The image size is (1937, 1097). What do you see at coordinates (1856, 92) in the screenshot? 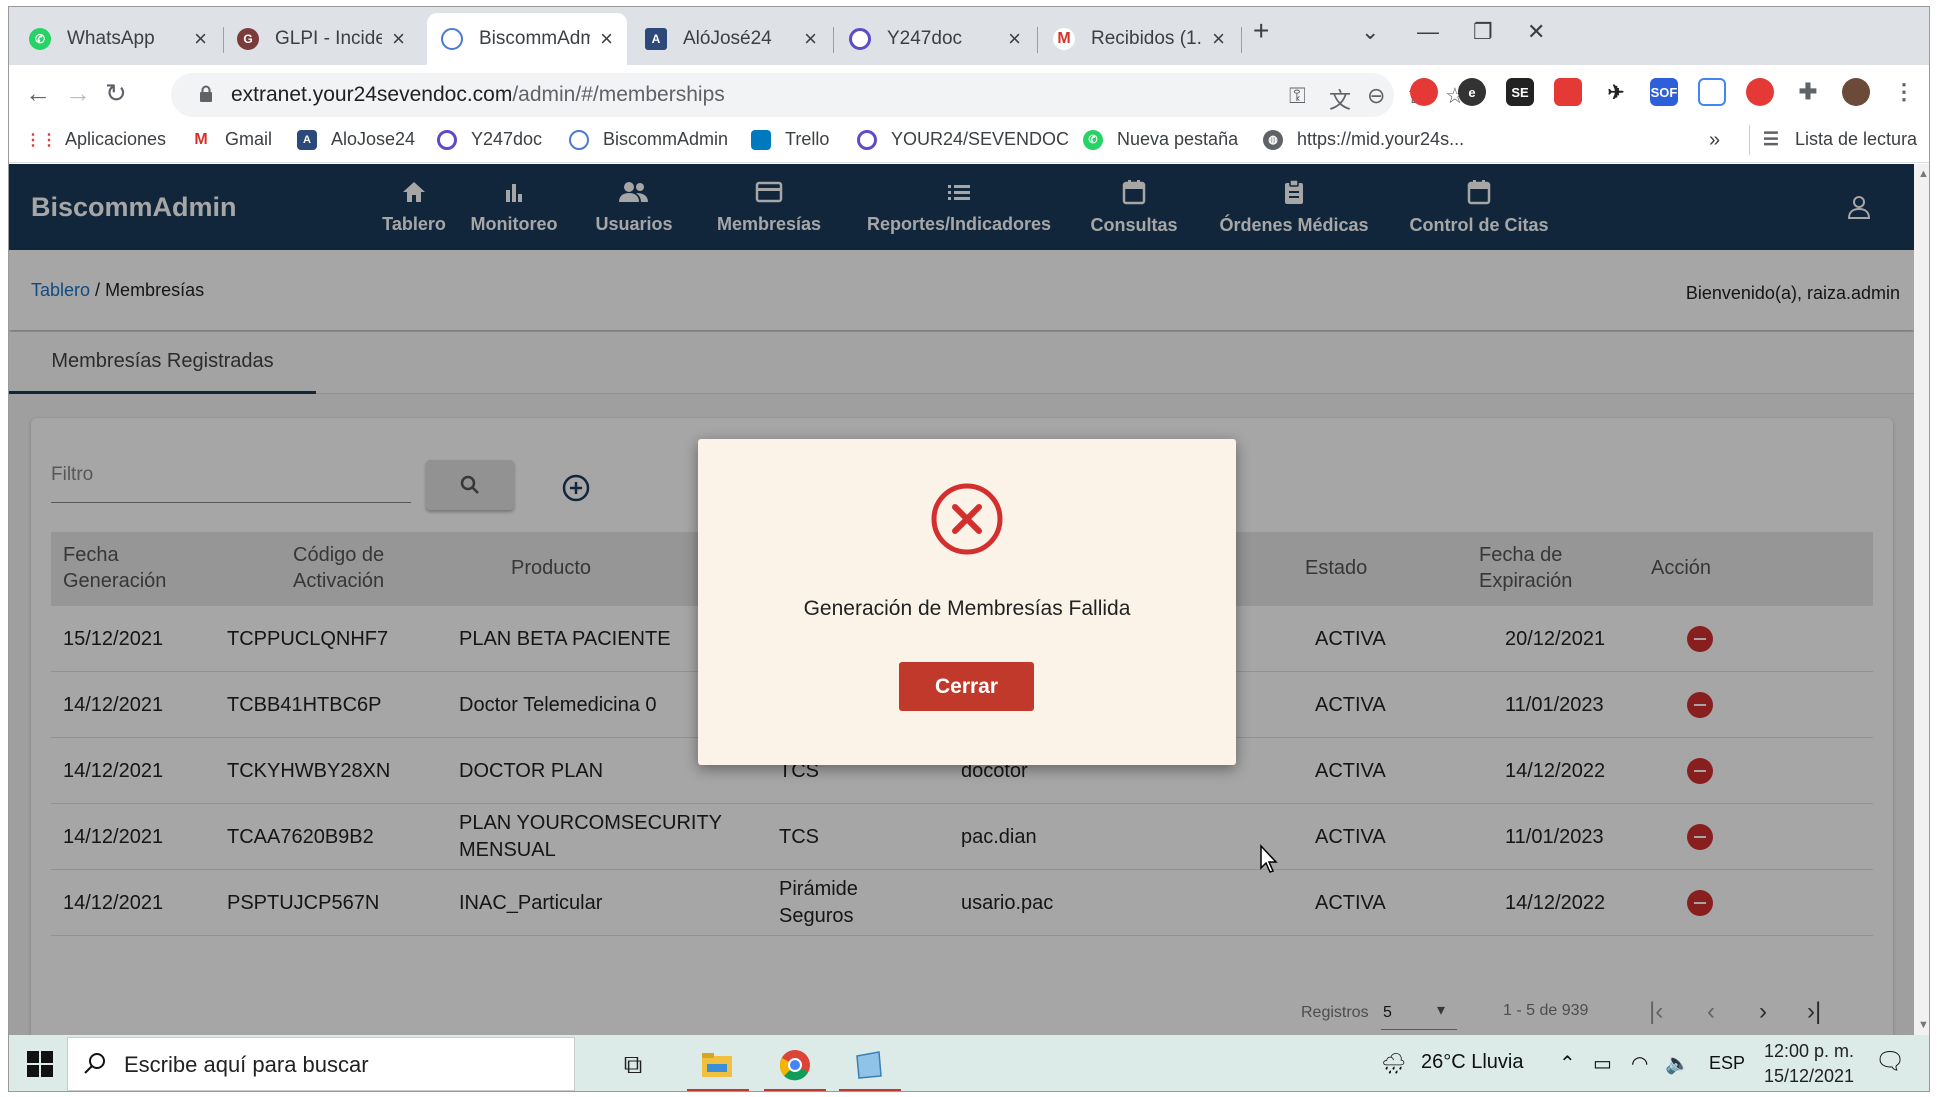
I see `profile-avatar` at bounding box center [1856, 92].